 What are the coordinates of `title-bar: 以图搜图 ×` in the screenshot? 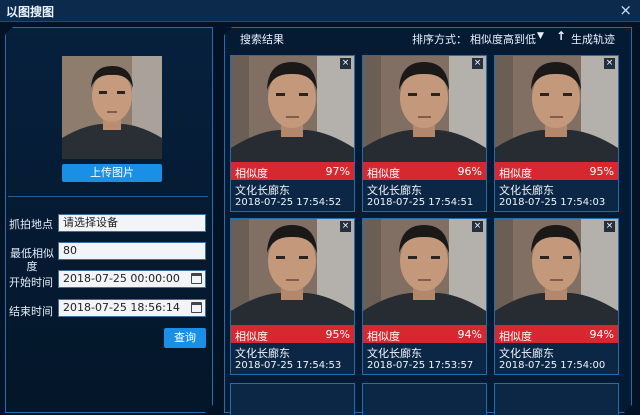 It's located at (320, 11).